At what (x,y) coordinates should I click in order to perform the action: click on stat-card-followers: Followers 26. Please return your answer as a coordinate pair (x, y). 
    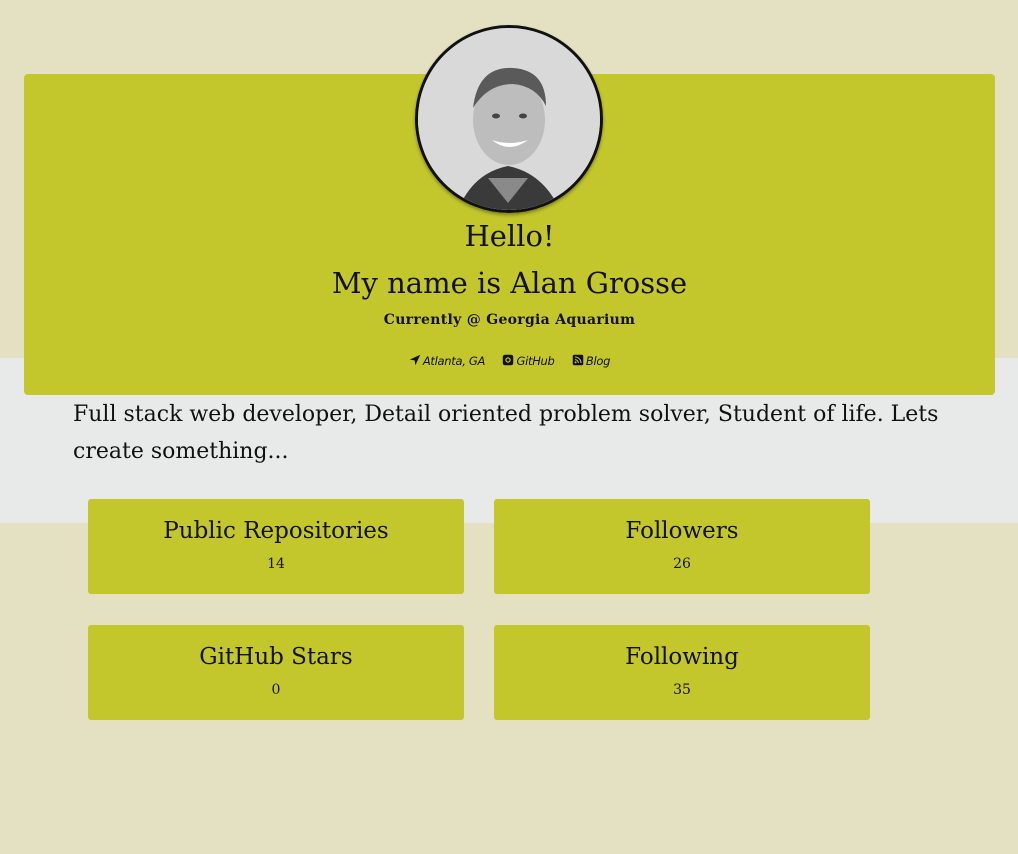
    Looking at the image, I should click on (682, 546).